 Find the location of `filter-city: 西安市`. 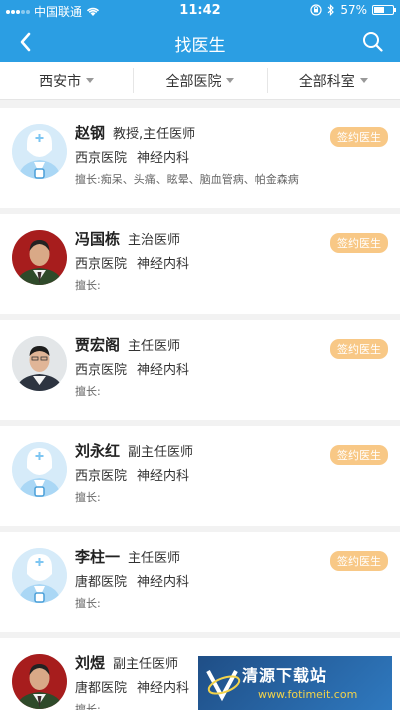

filter-city: 西安市 is located at coordinates (66, 80).